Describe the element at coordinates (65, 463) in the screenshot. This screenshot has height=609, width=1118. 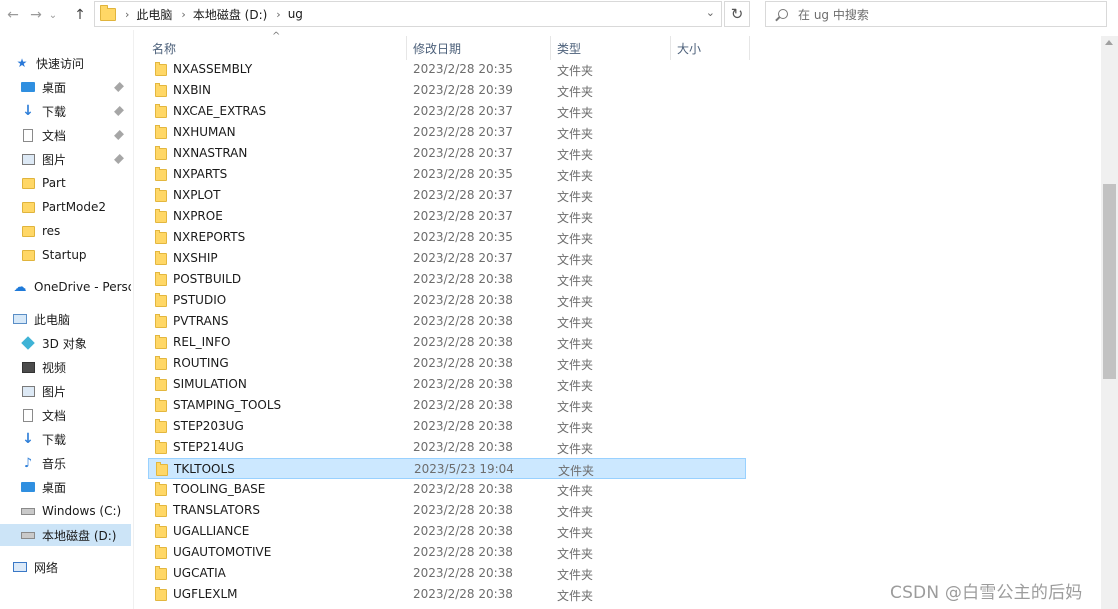
I see `sidebar-item-16: ♪ 音乐` at that location.